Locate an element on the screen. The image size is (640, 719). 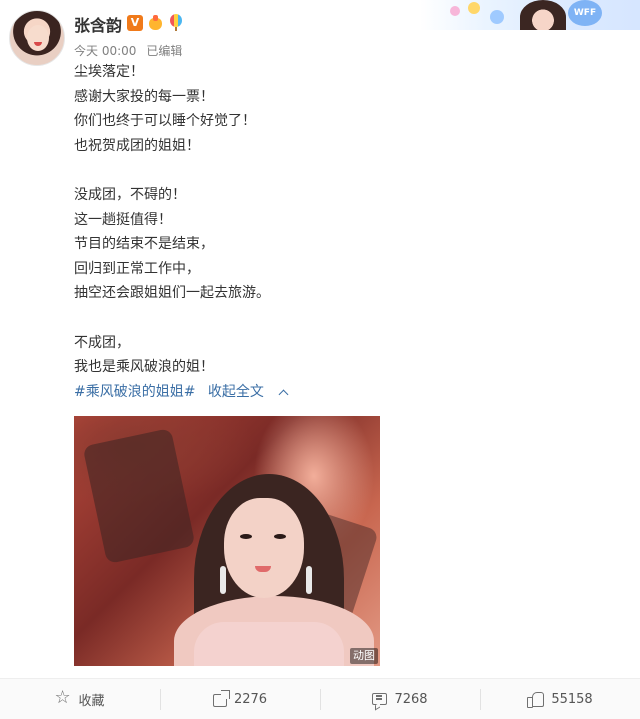
photo-earring-left is located at coordinates (223, 580).